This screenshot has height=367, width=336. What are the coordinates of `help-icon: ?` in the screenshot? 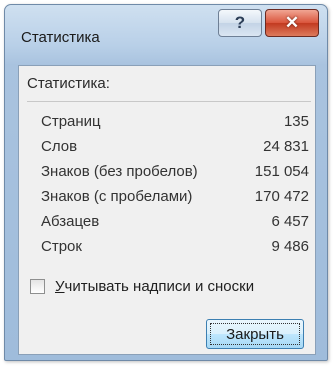 It's located at (240, 22).